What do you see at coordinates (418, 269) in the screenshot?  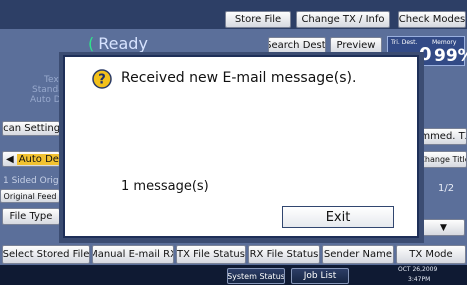 I see `date-display: OCT 26,2009` at bounding box center [418, 269].